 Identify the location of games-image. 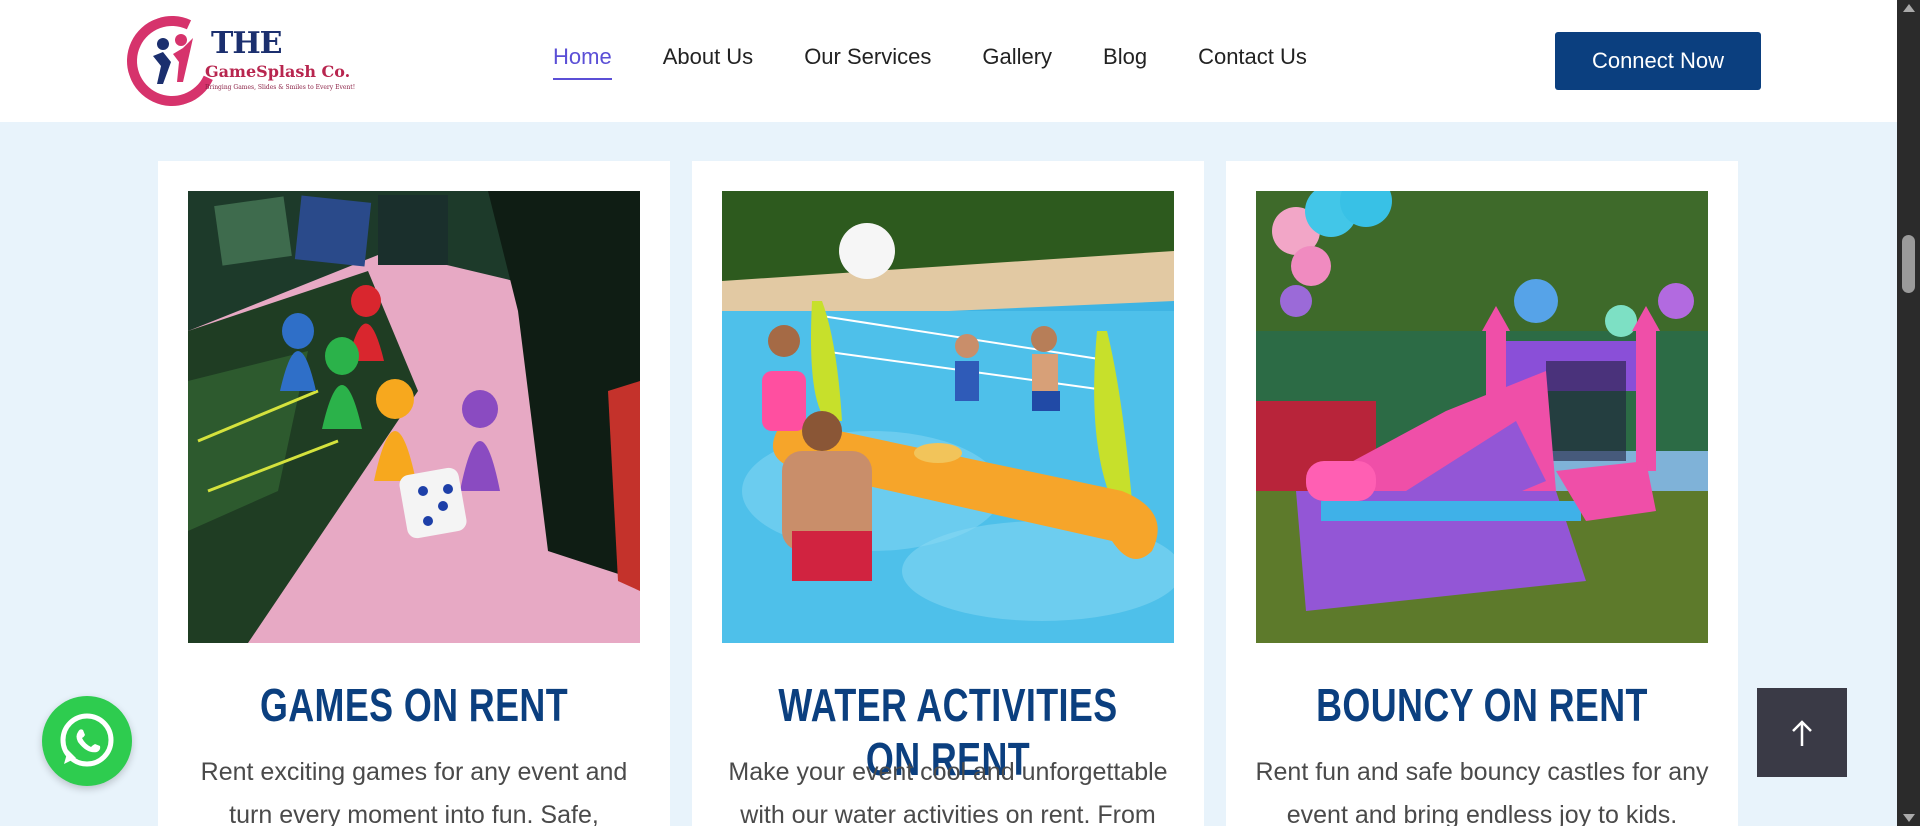
(414, 417).